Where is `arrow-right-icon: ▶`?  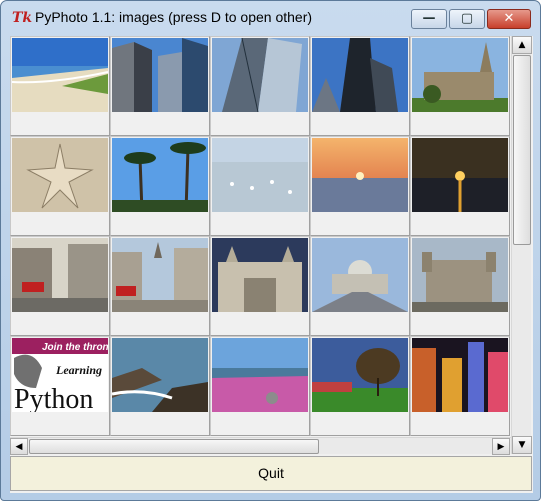
arrow-right-icon: ▶ is located at coordinates (501, 447).